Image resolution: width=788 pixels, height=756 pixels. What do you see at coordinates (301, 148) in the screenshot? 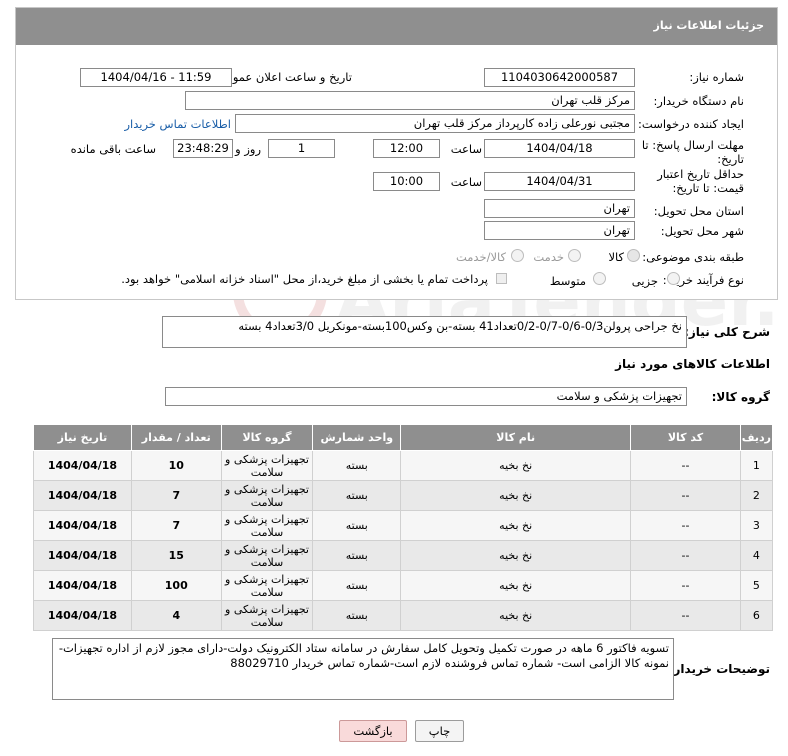
I see `days-remaining-field: 1` at bounding box center [301, 148].